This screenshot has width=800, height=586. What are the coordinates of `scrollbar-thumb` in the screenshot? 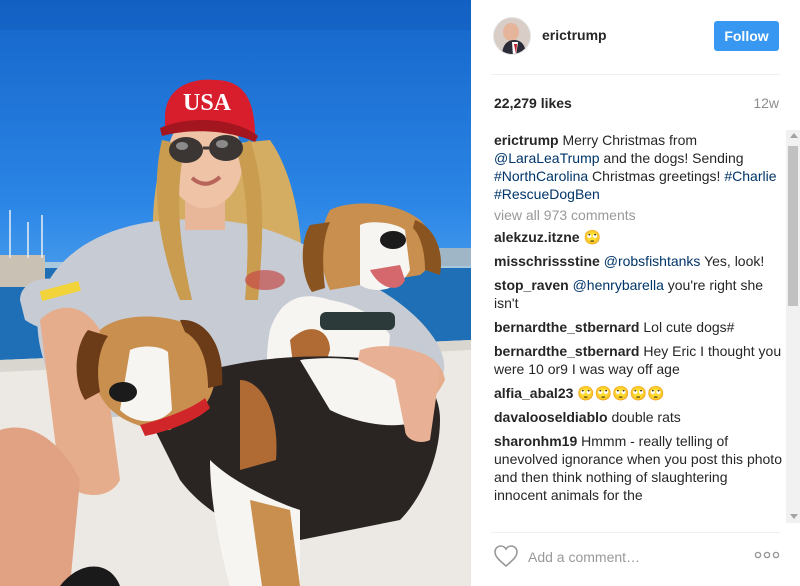 It's located at (793, 226).